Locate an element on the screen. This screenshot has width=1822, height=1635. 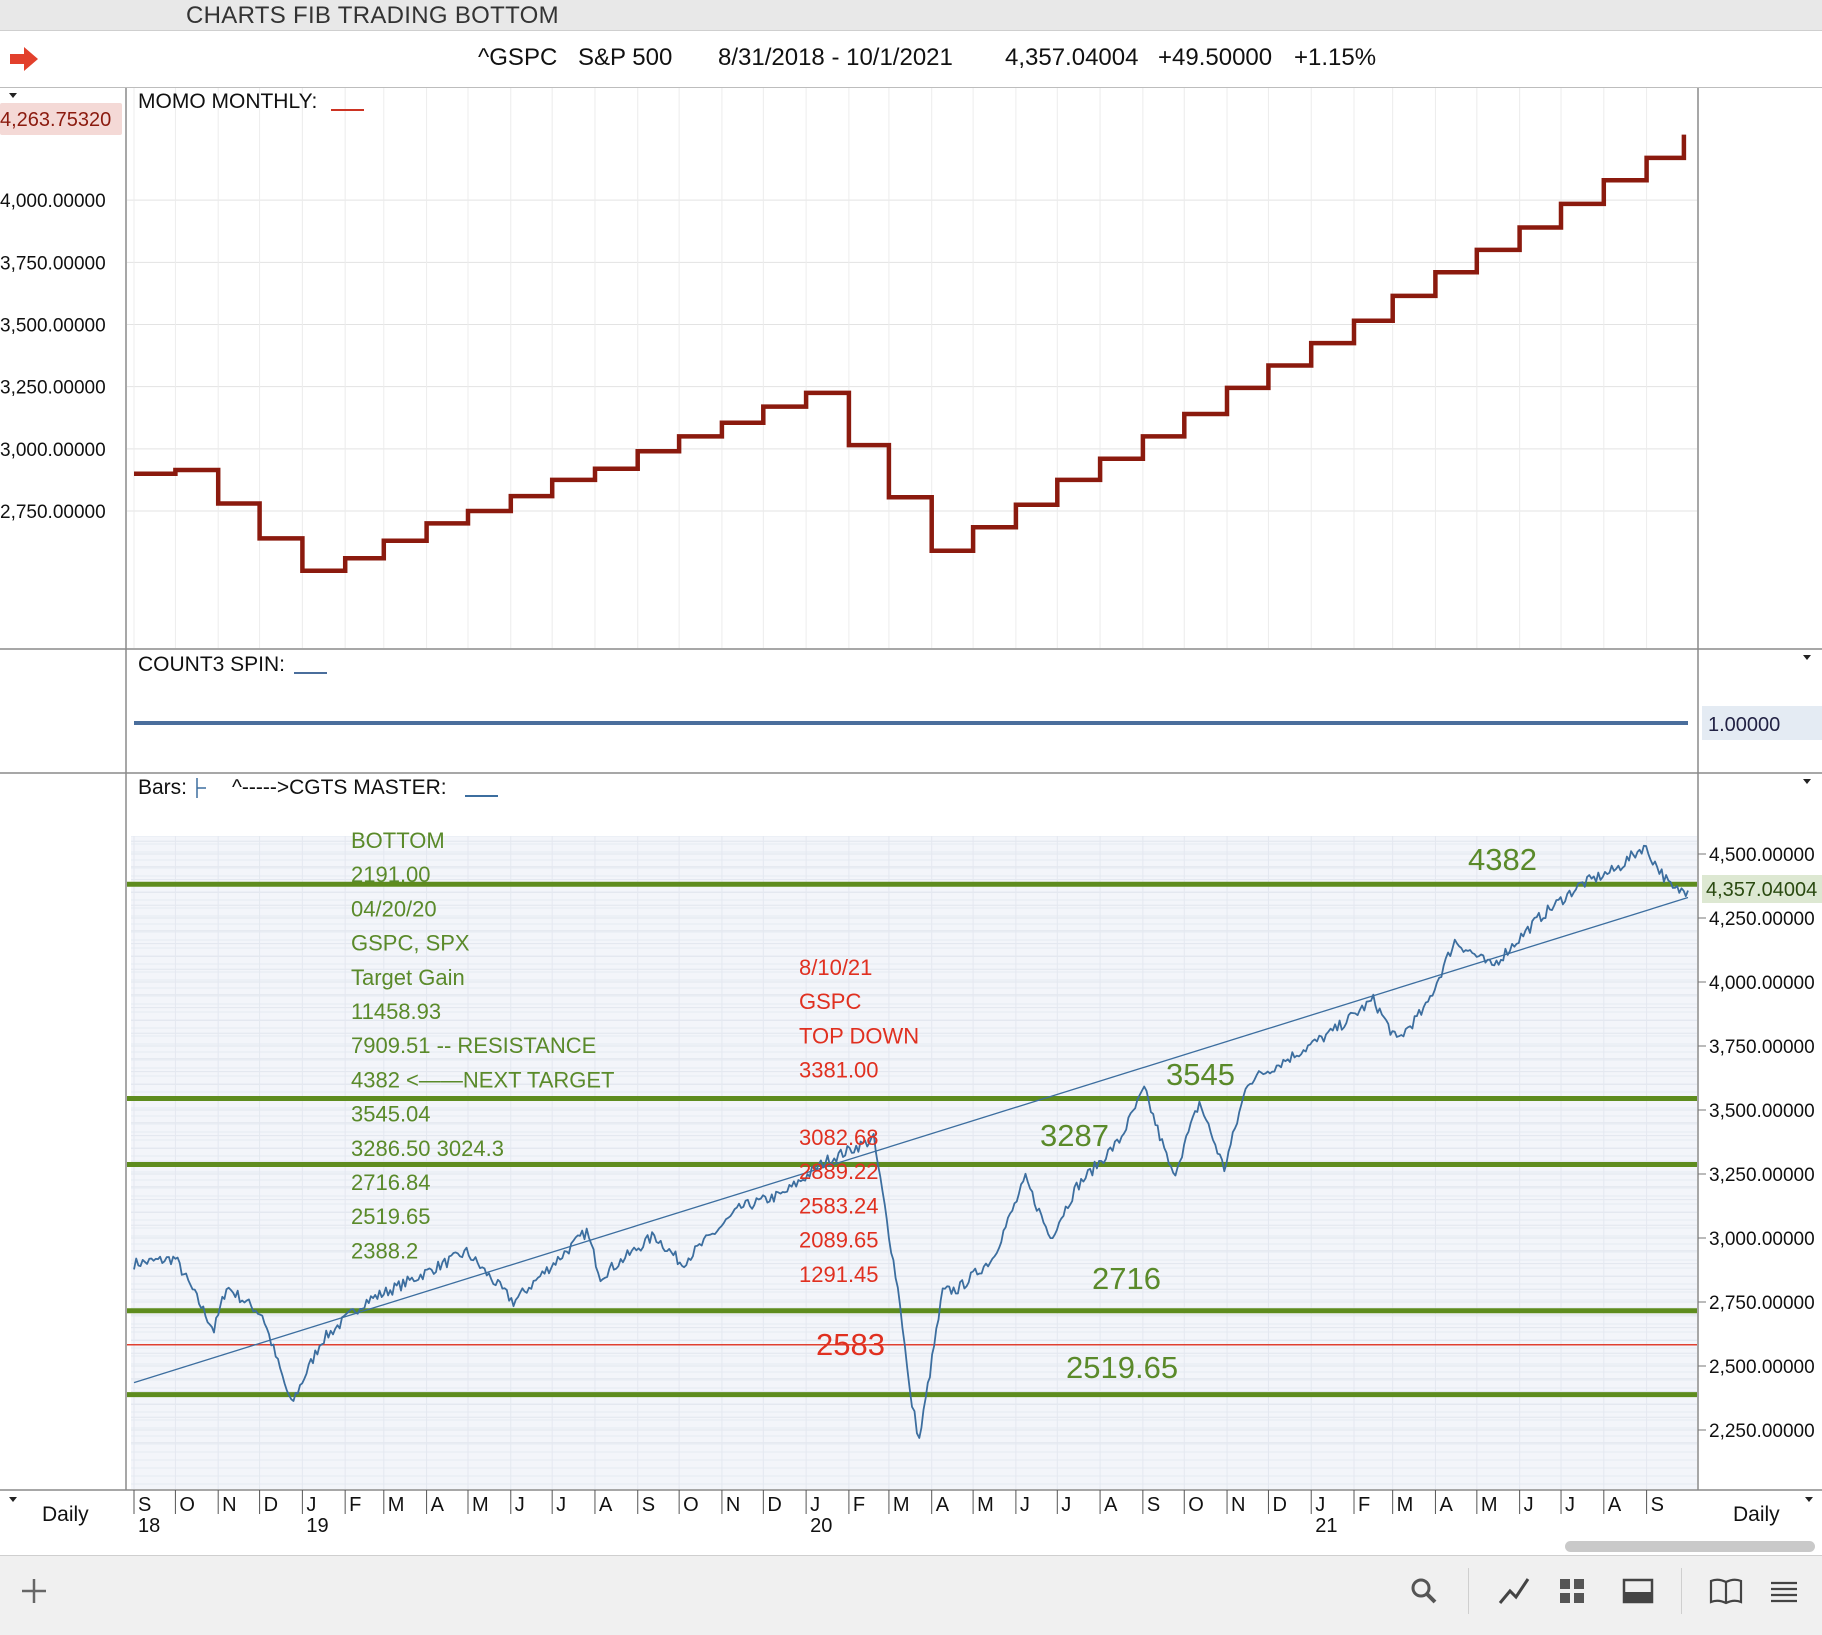
x-year-label: 19 is located at coordinates (317, 1525).